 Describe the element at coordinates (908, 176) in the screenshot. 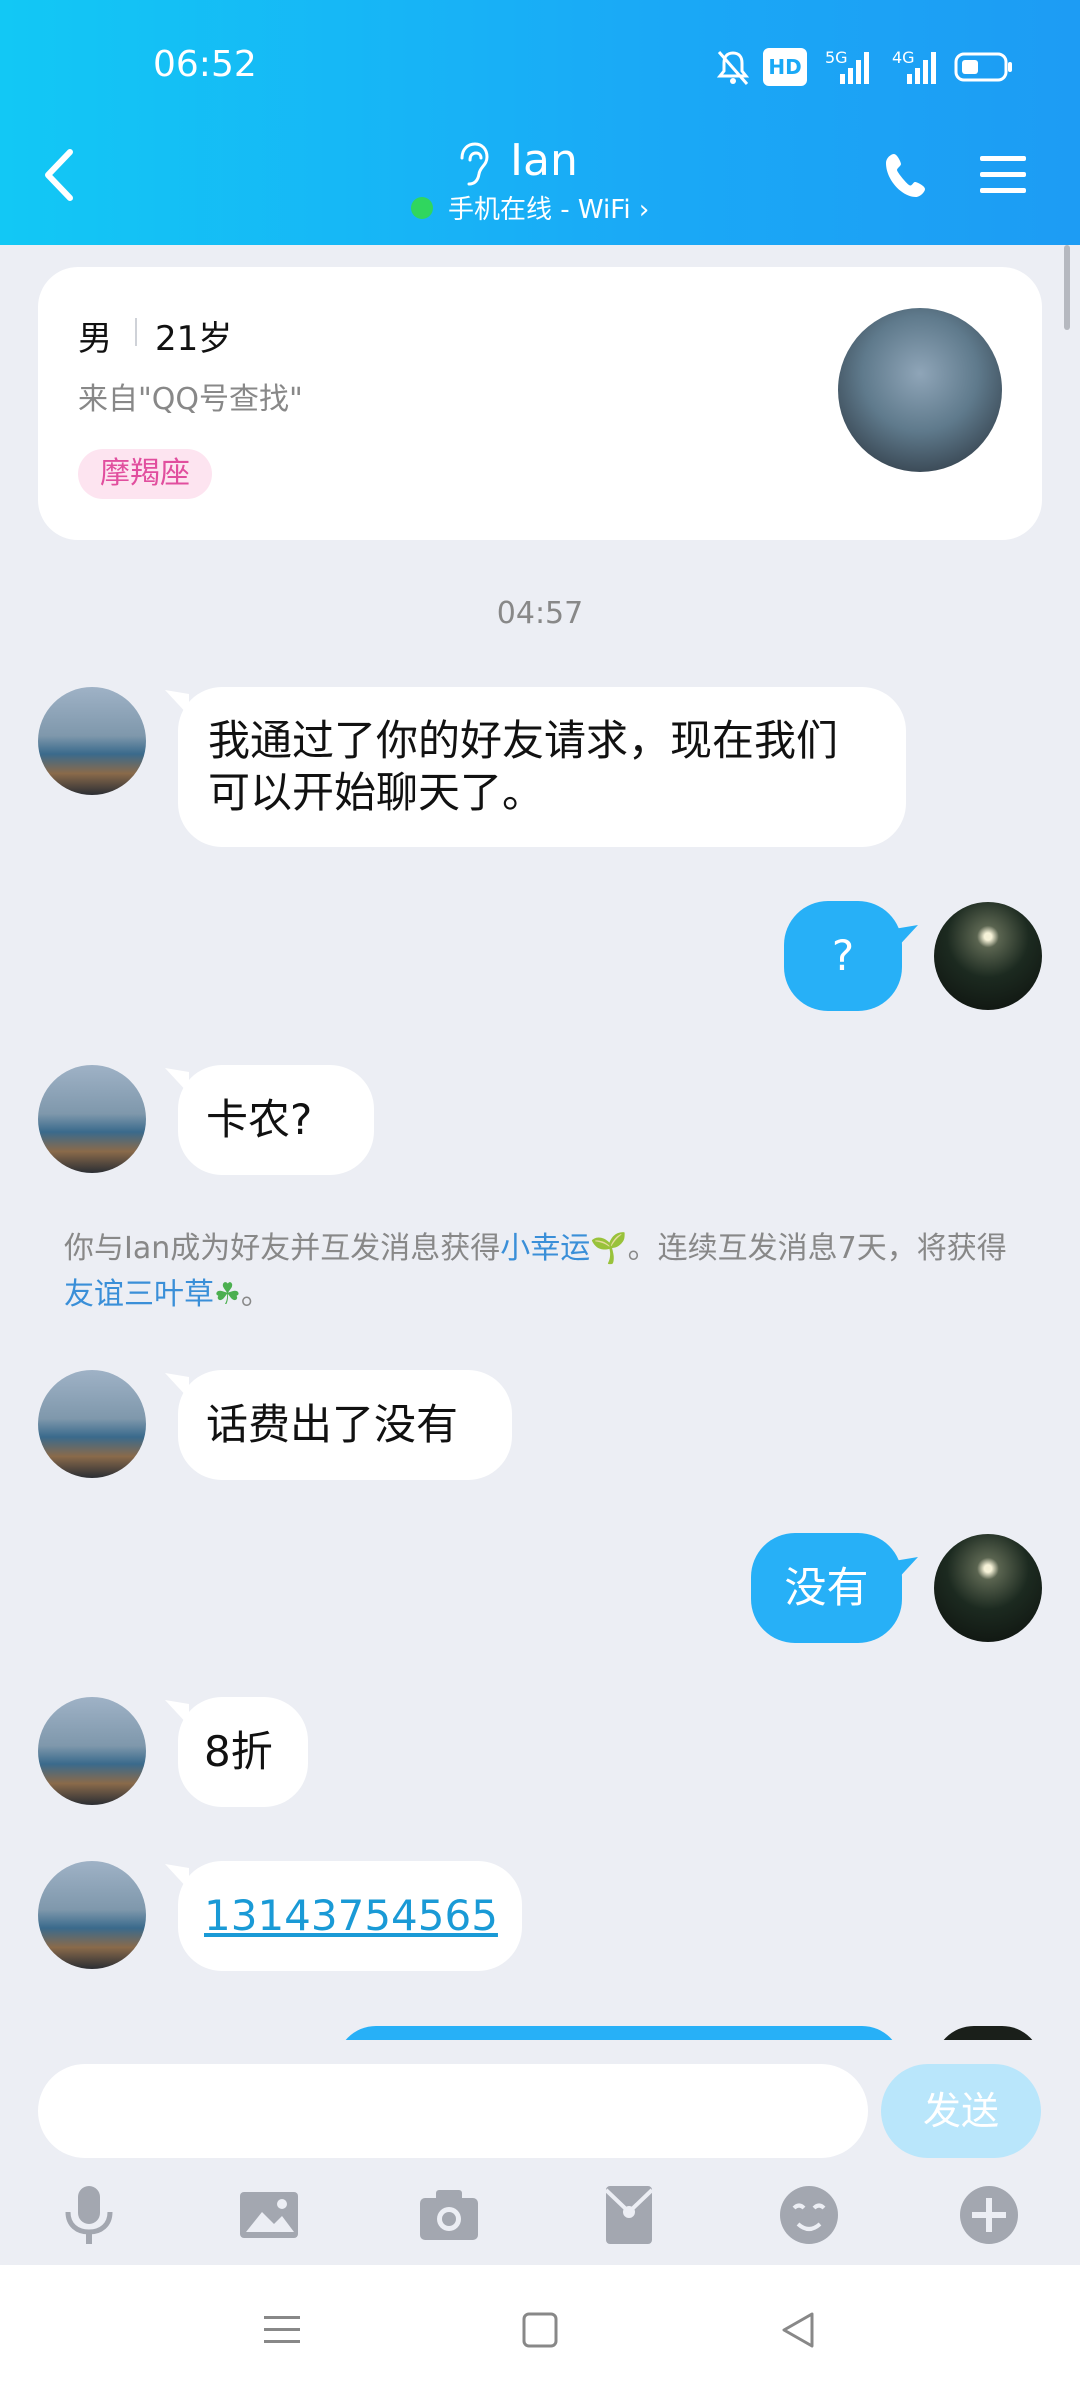

I see `phone-call-button` at that location.